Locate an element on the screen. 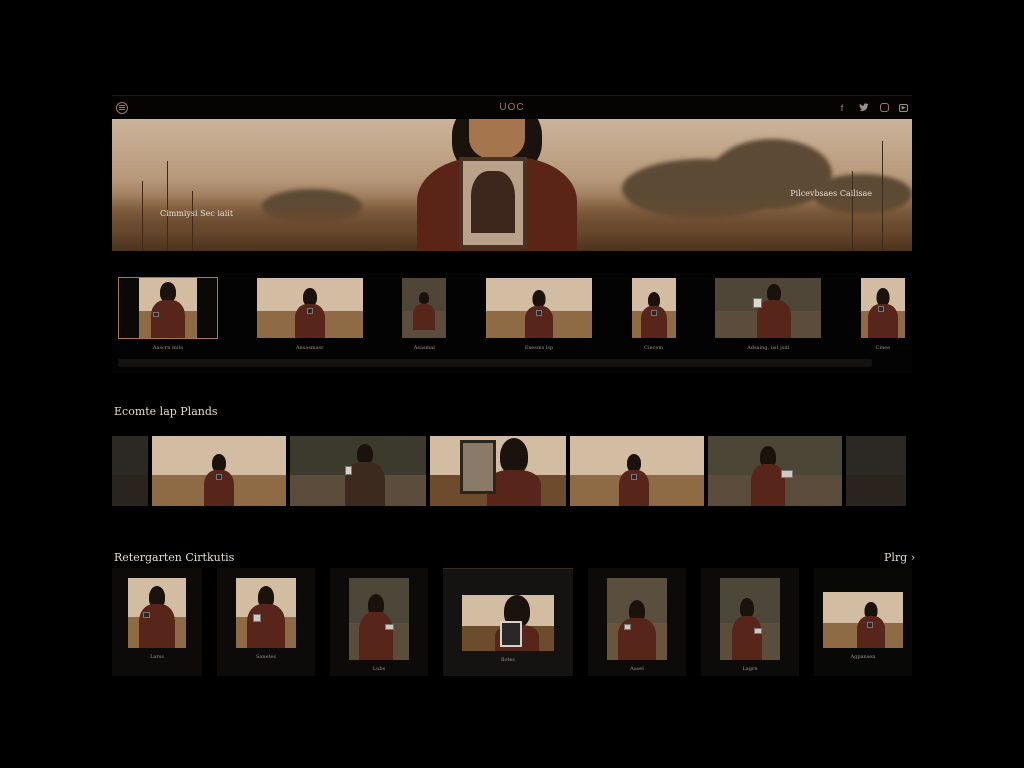 The width and height of the screenshot is (1024, 768). photo-frame is located at coordinates (493, 203).